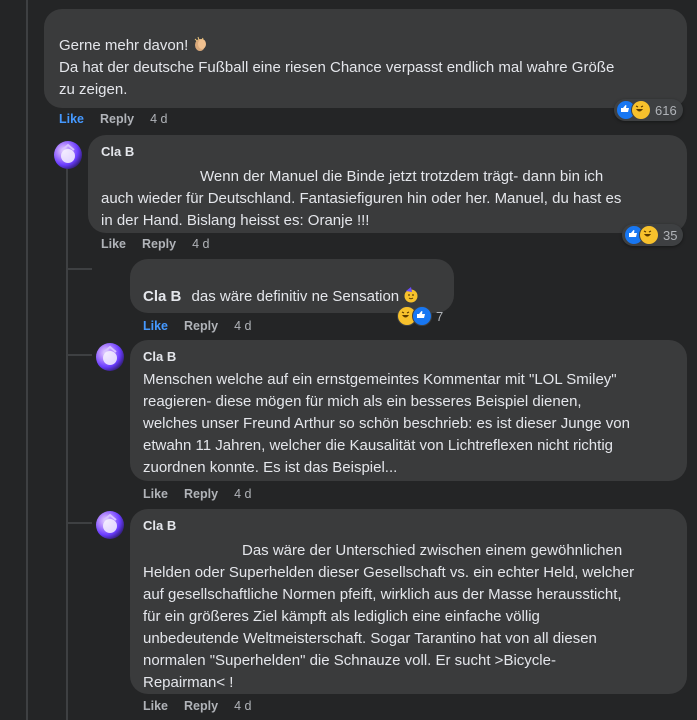  What do you see at coordinates (411, 295) in the screenshot?
I see `partying-face-emoji-icon` at bounding box center [411, 295].